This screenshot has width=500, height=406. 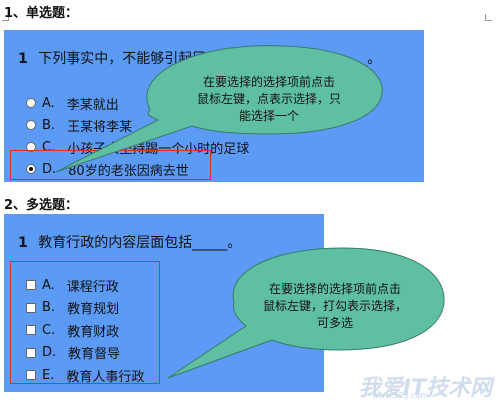 I want to click on callout-text-single-choice: 在要选择的选择项前点击 鼠标左键，点表示选择，只 能选择一个, so click(x=269, y=99).